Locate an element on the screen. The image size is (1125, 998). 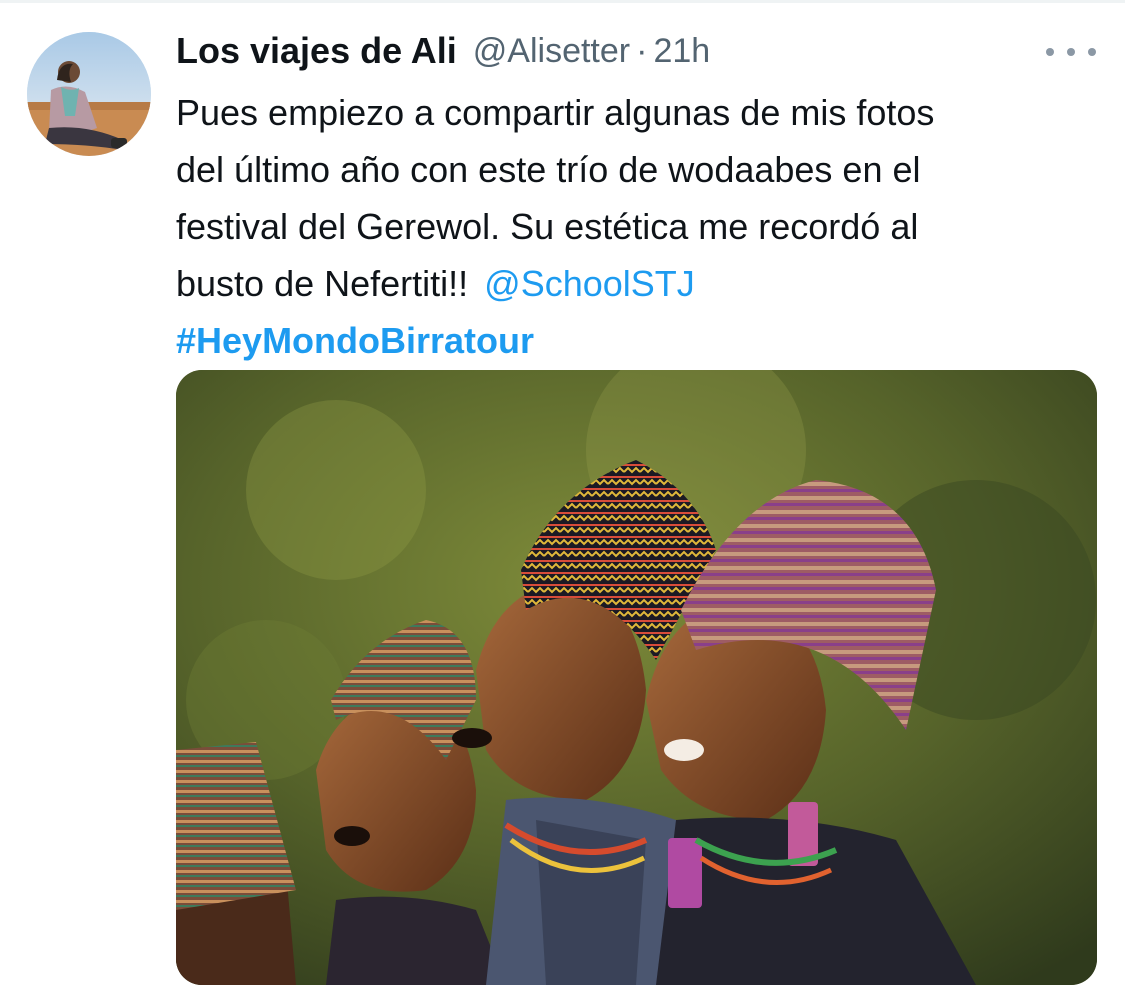
tweet-text-line-with-mention: busto de Nefertiti!! @SchoolSTJ is located at coordinates (636, 283).